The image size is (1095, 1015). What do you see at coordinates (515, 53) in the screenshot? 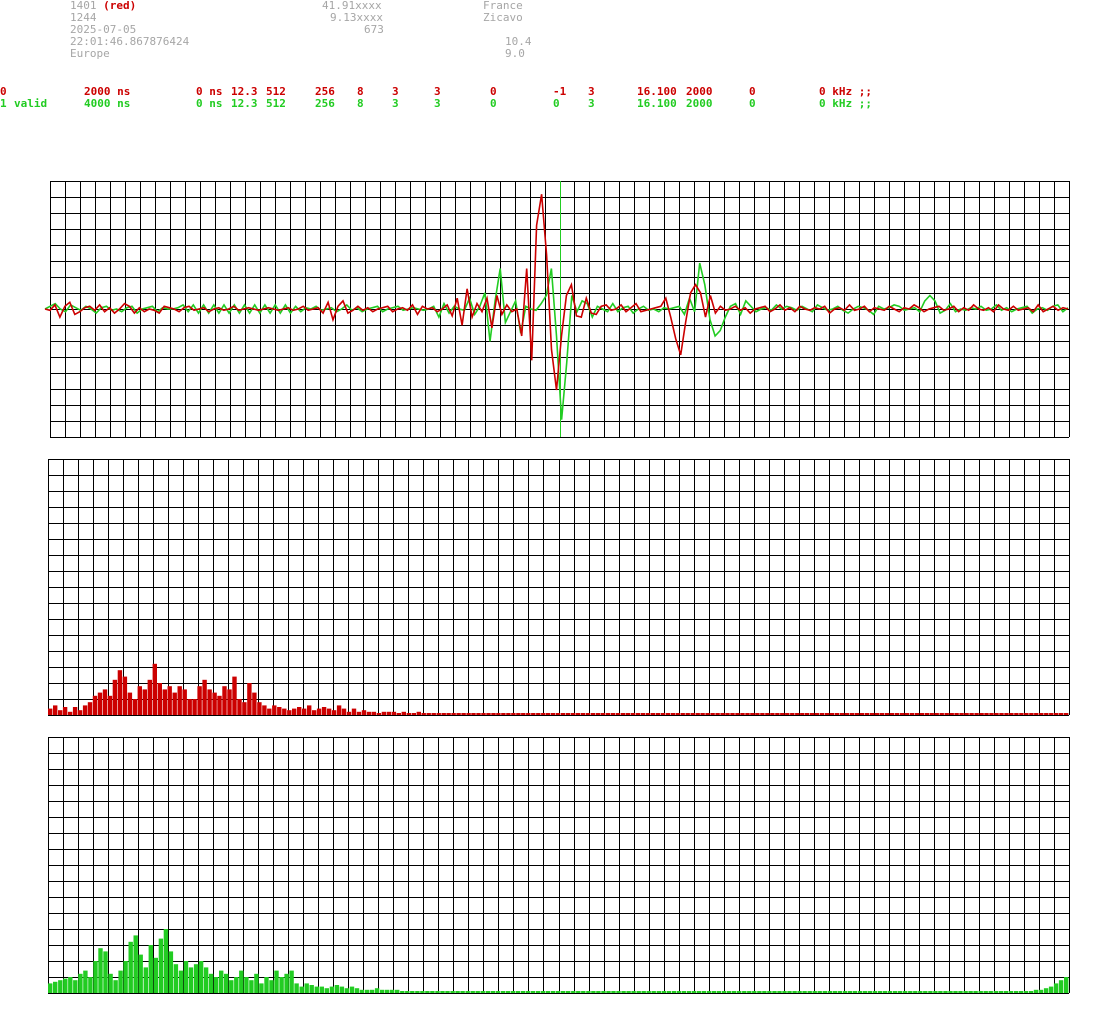
I see `station-val2: 9.0` at bounding box center [515, 53].